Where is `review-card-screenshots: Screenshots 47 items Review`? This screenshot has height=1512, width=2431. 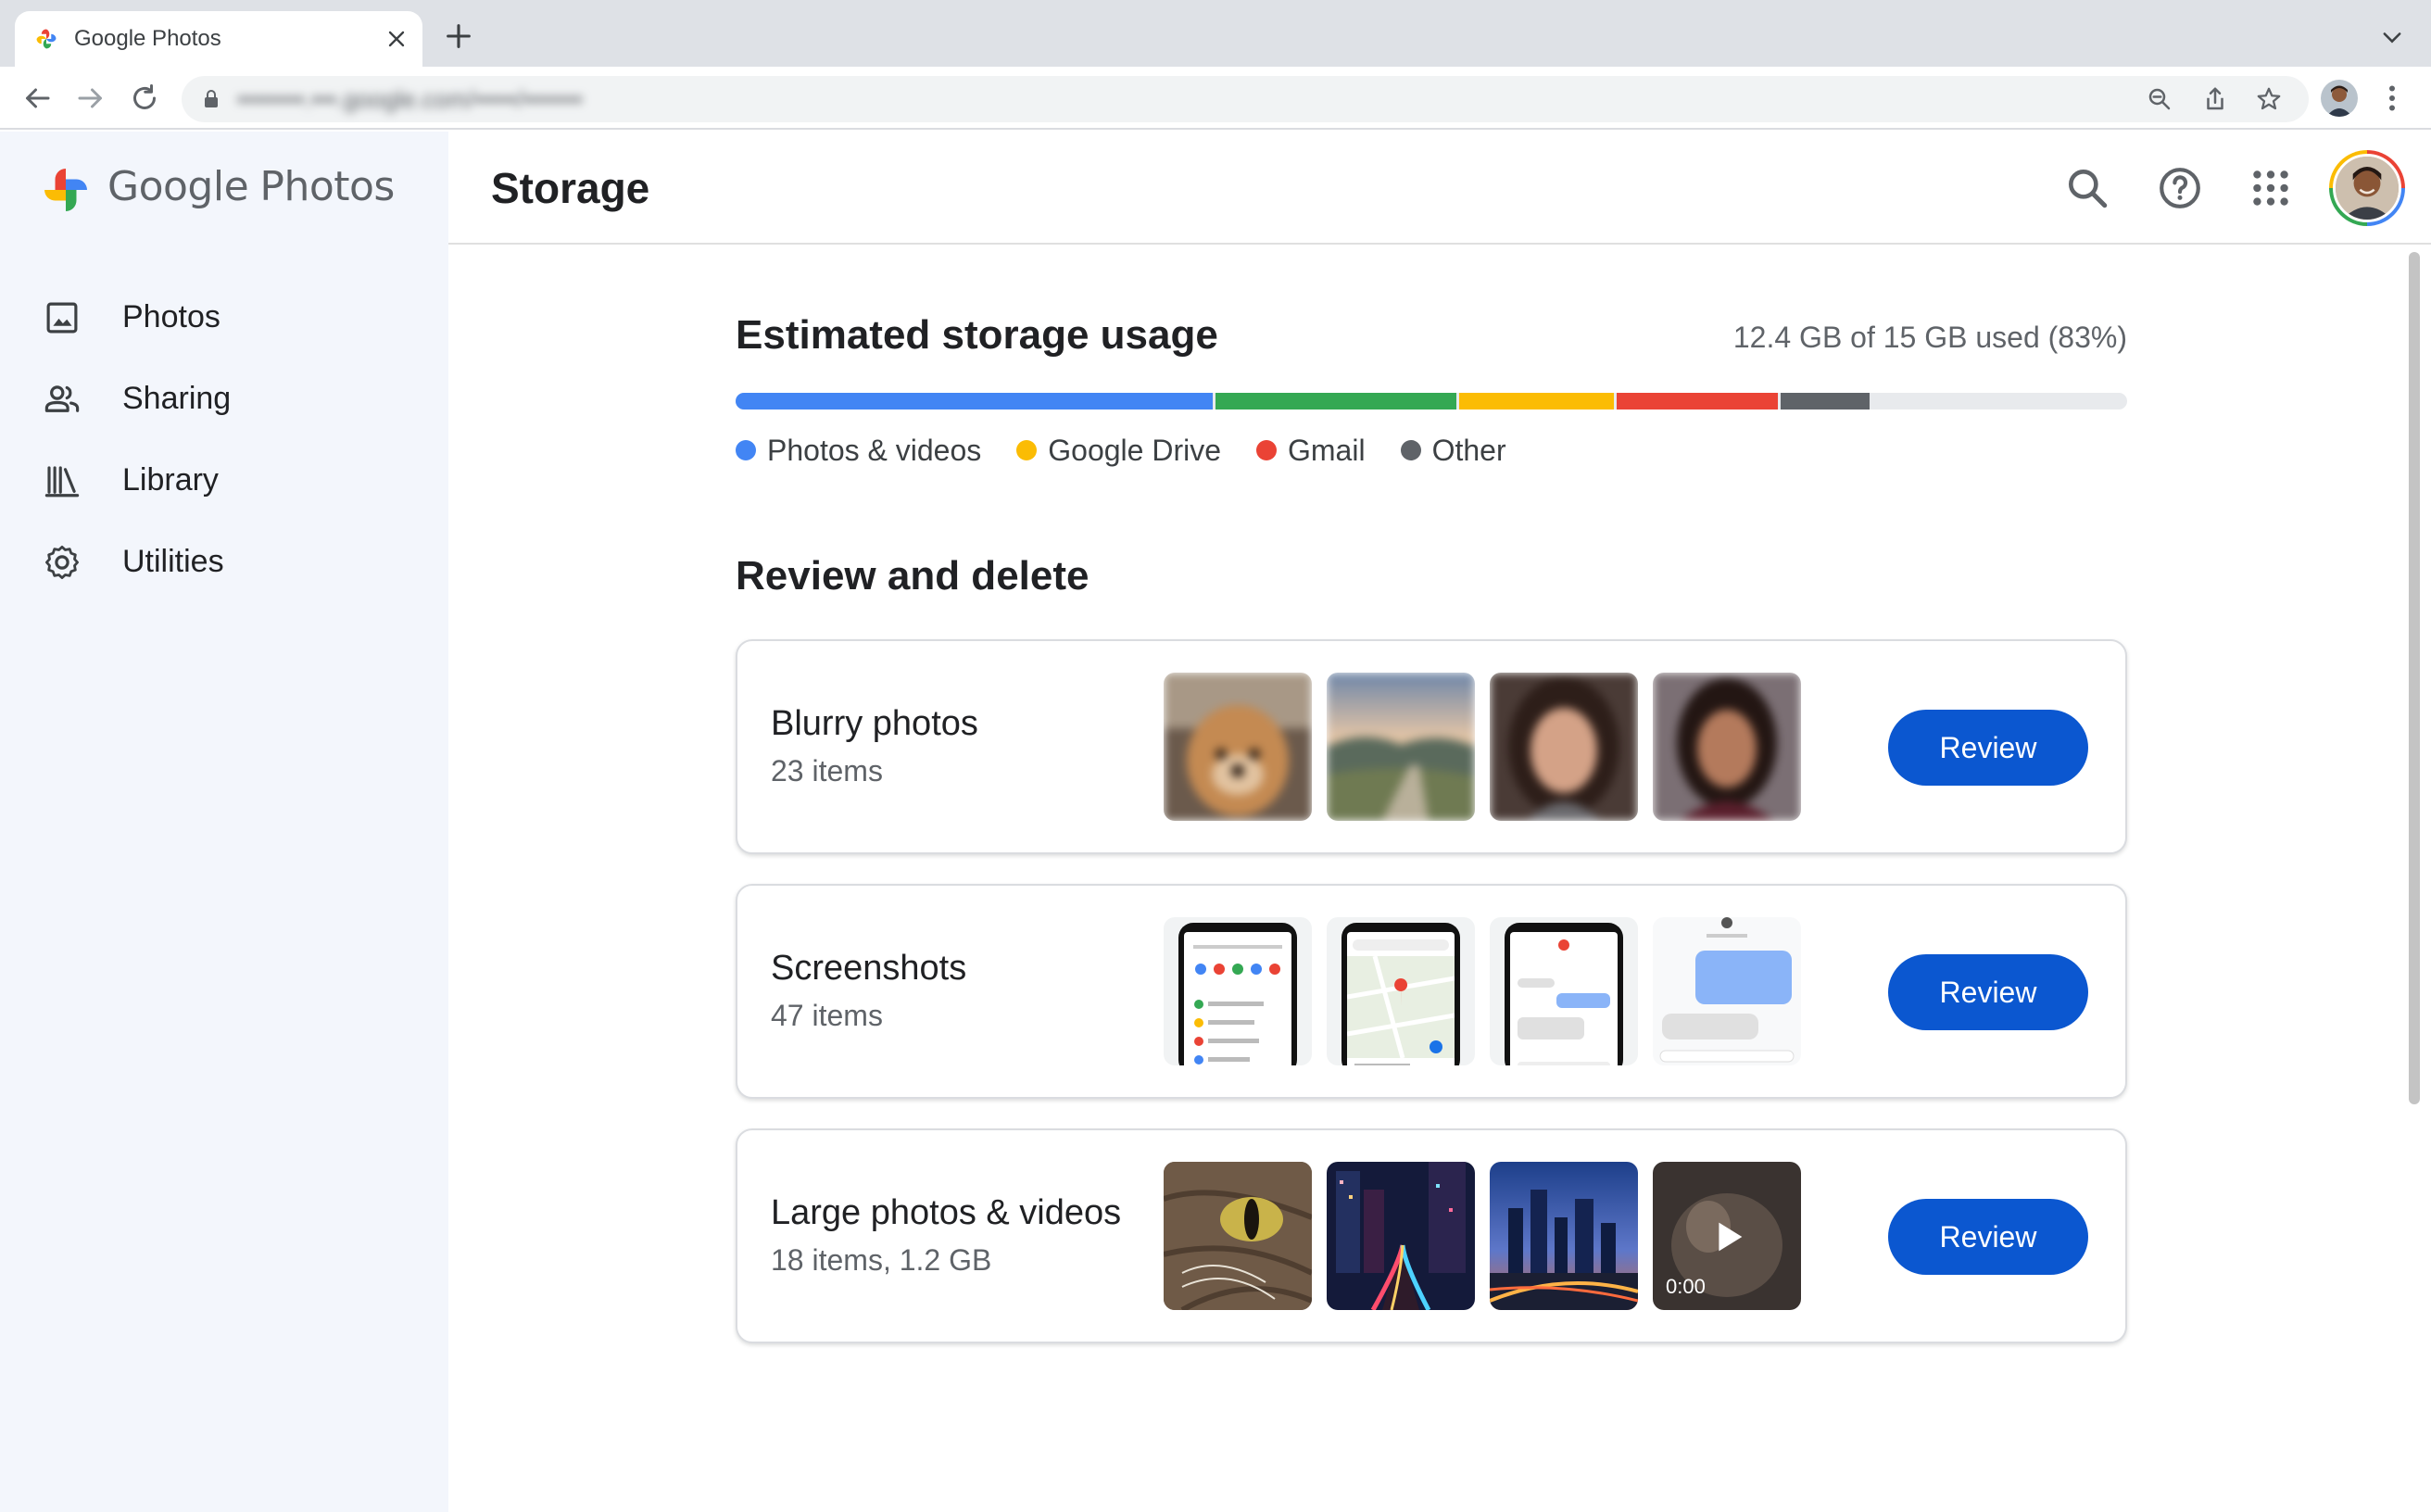
review-card-screenshots: Screenshots 47 items Review is located at coordinates (1431, 991).